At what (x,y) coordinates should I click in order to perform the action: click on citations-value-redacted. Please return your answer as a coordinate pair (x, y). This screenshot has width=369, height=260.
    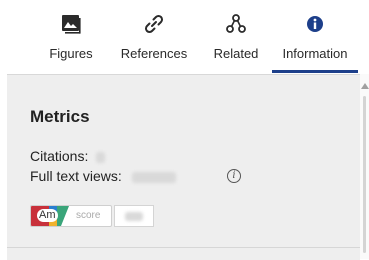
    Looking at the image, I should click on (101, 157).